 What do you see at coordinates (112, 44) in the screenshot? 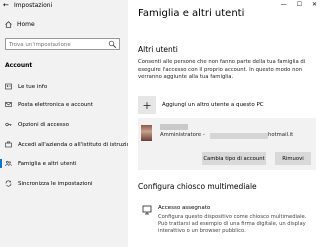
I see `search-icon` at bounding box center [112, 44].